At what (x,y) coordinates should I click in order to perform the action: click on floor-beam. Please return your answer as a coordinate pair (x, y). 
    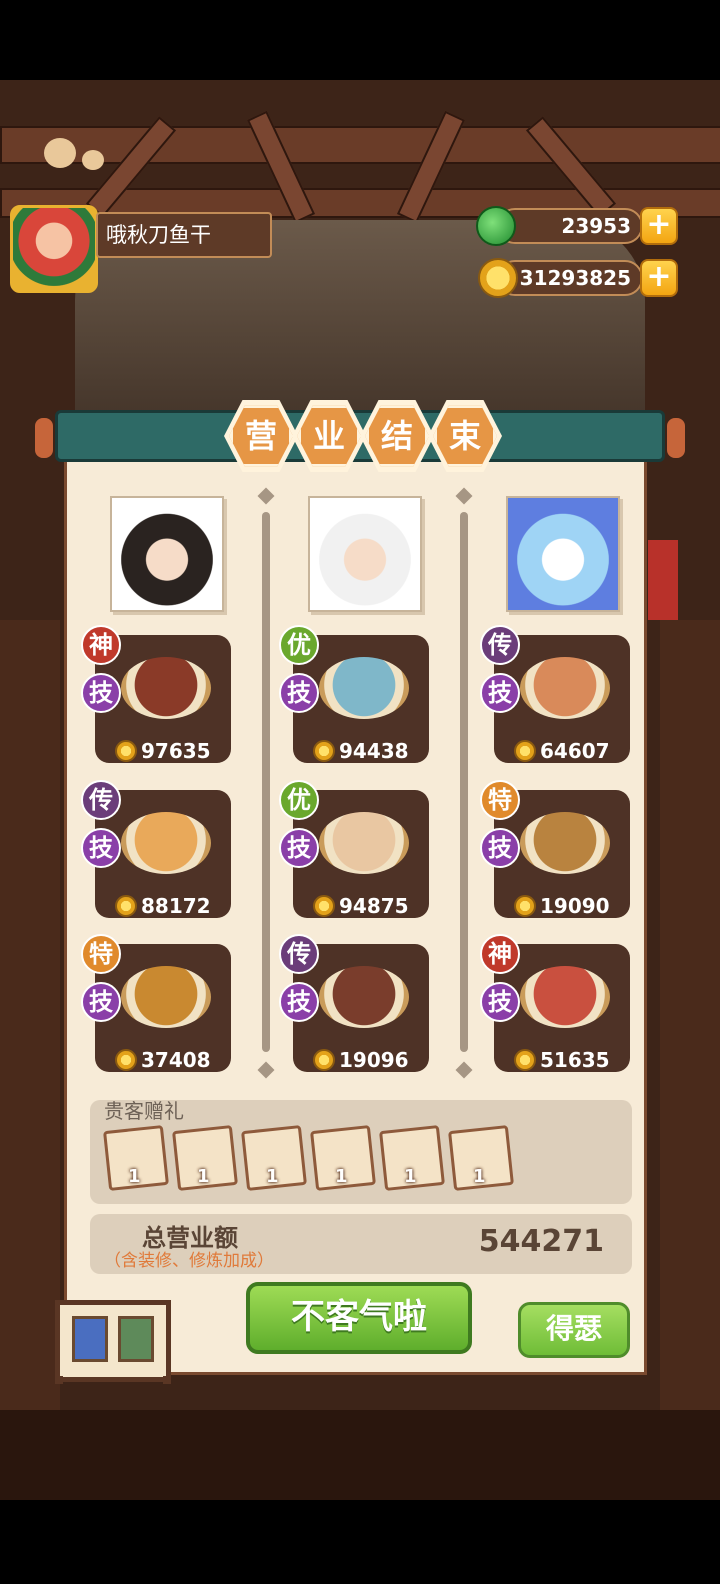
    Looking at the image, I should click on (360, 1455).